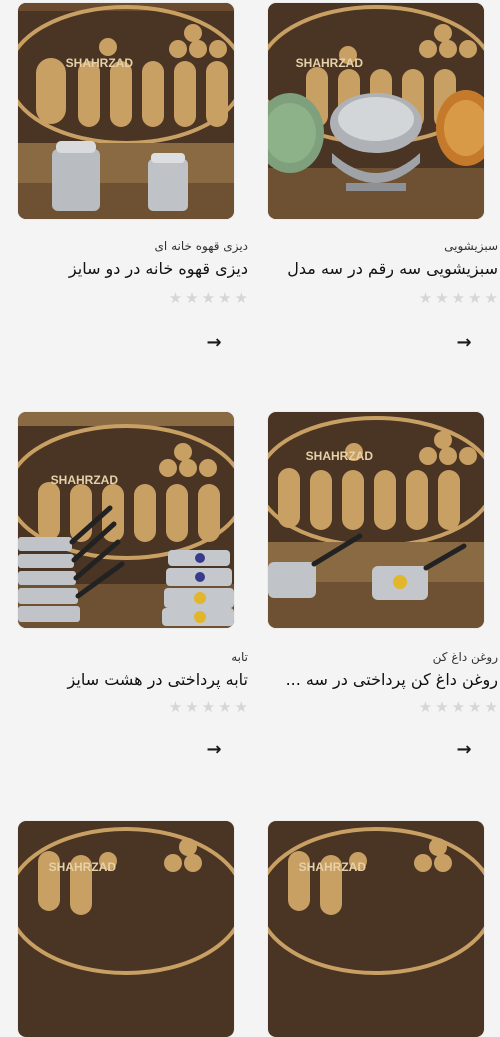  I want to click on aluminum-pots-photo: SHAHRZAD, so click(126, 111).